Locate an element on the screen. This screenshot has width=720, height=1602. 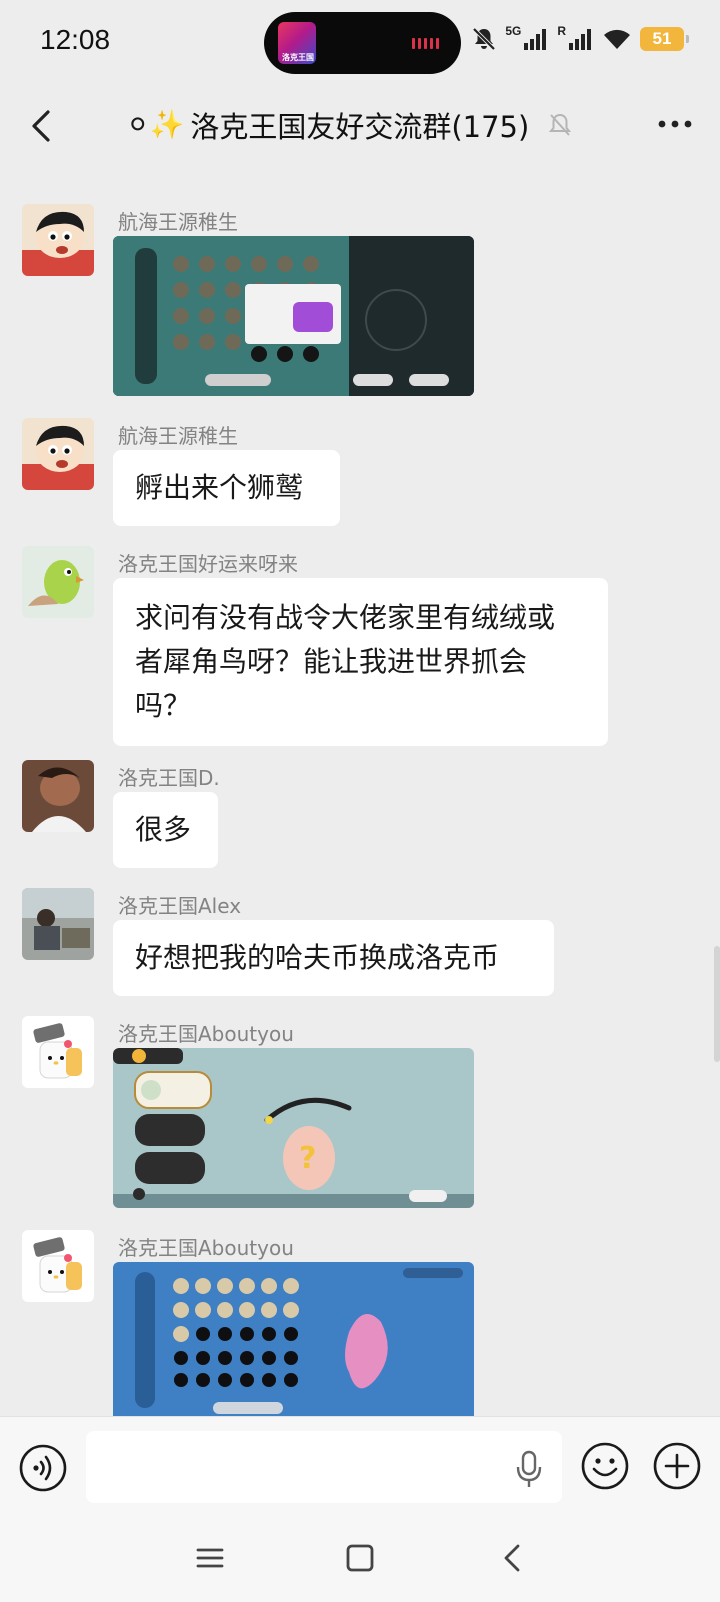
home-square-icon is located at coordinates (360, 1558).